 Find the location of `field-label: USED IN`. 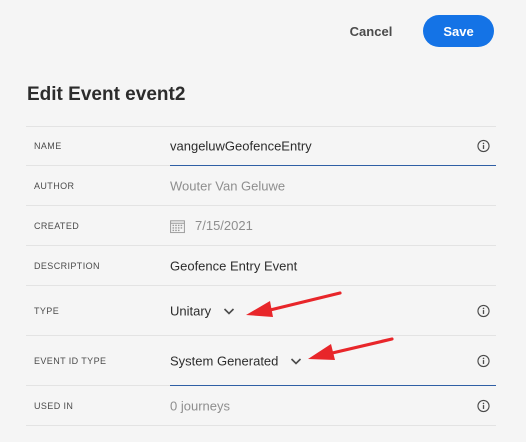

field-label: USED IN is located at coordinates (54, 405).